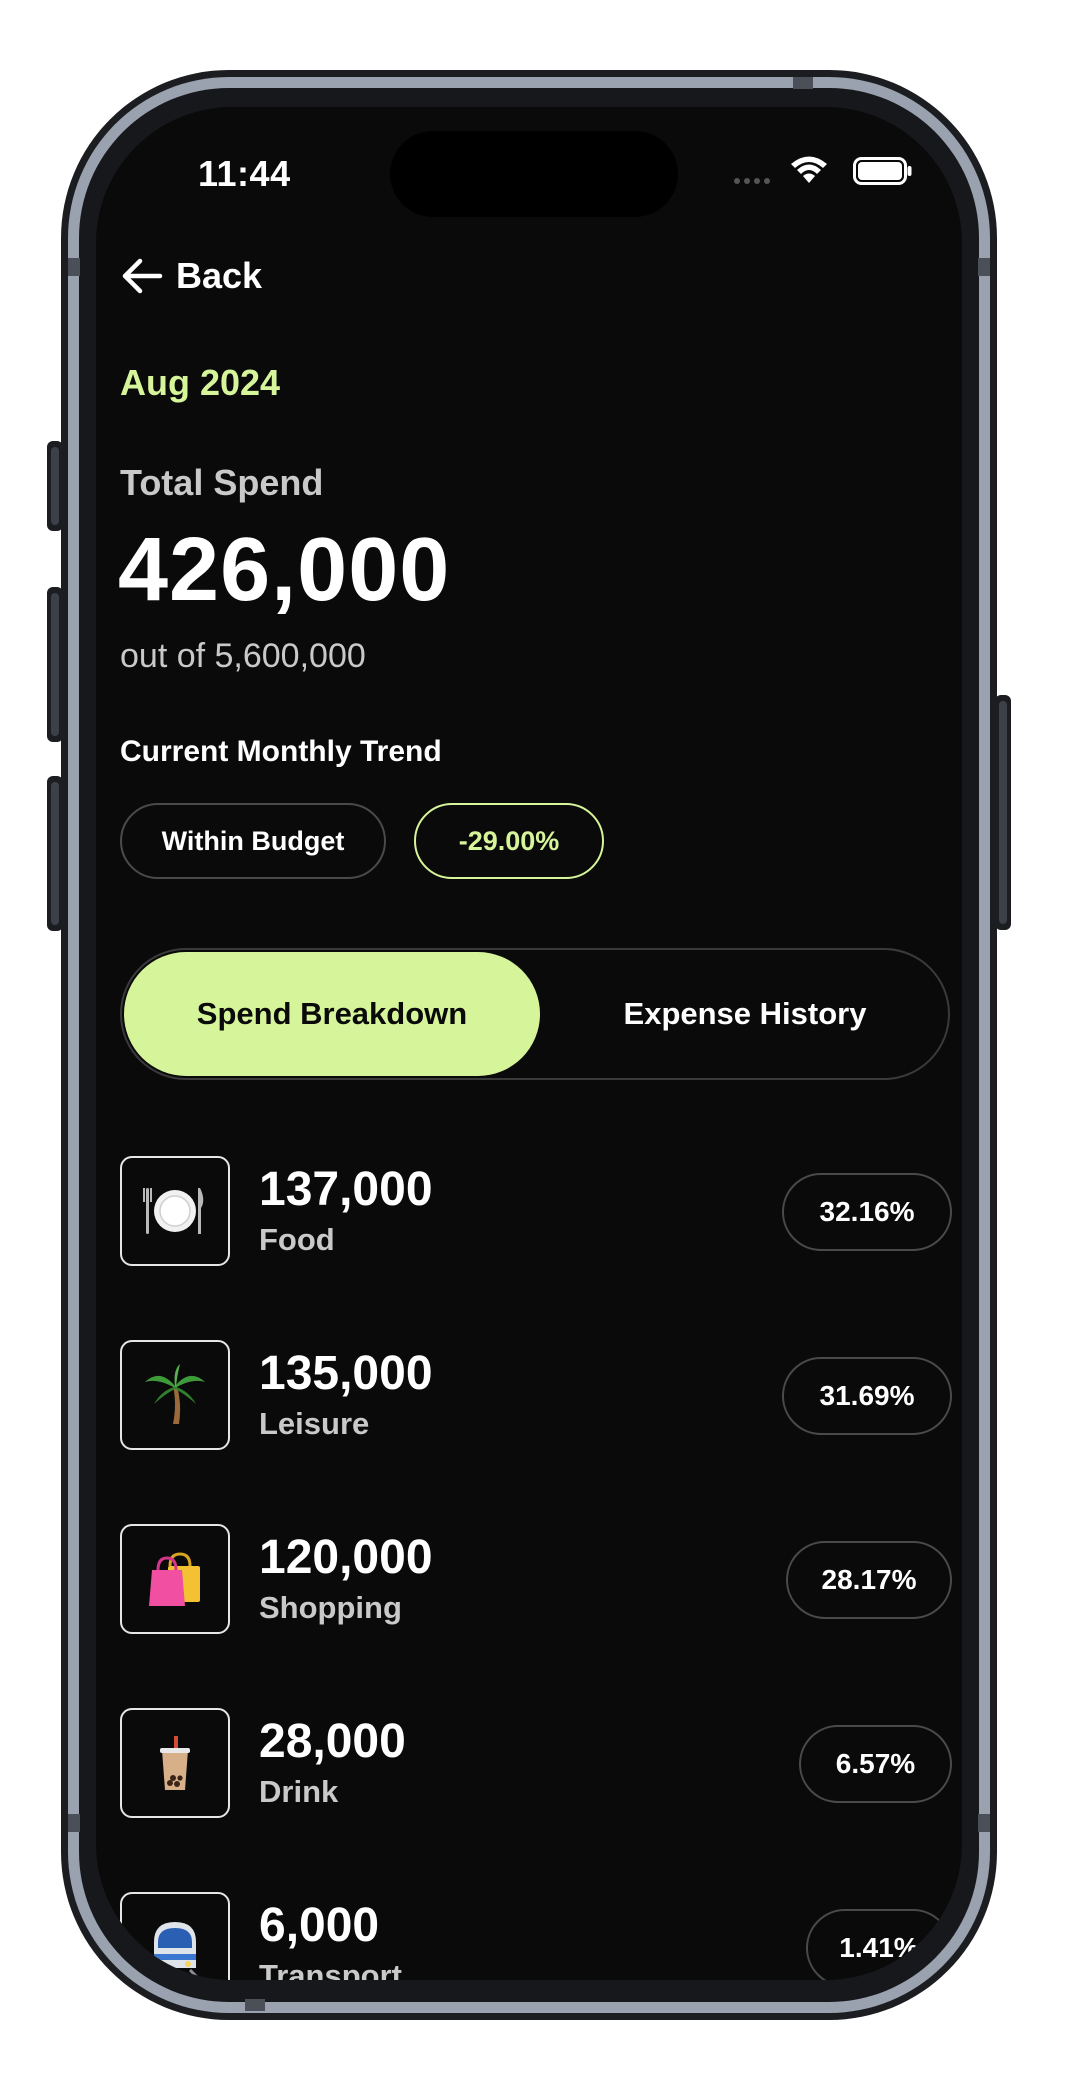  Describe the element at coordinates (536, 1580) in the screenshot. I see `category-row-shopping: 120,000 Shopping 28.17%` at that location.